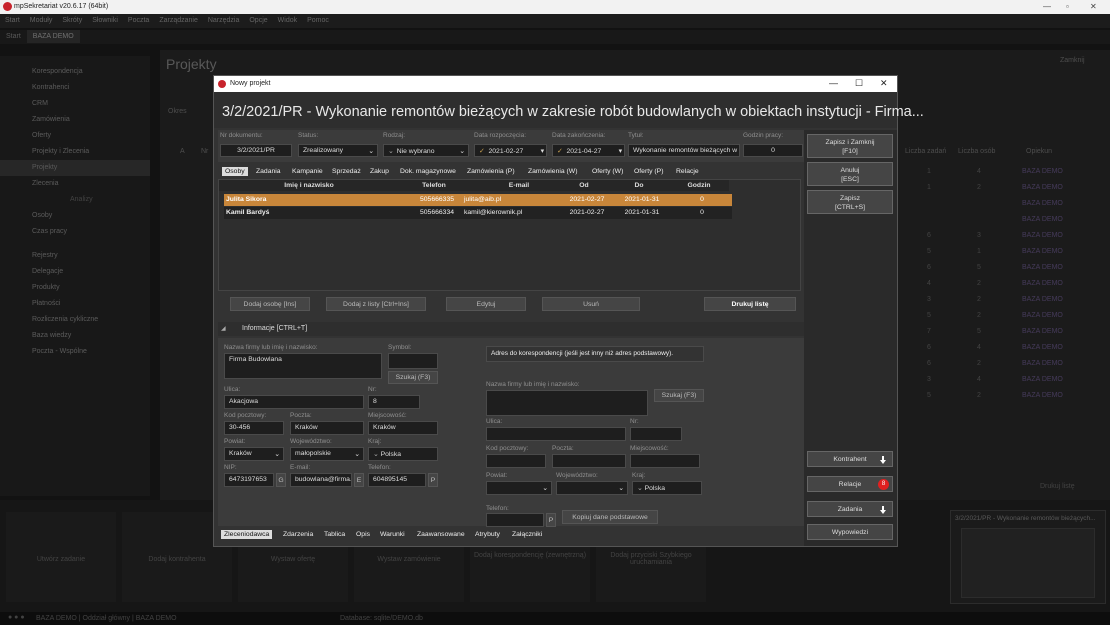  What do you see at coordinates (556, 434) in the screenshot?
I see `correspondence-street-field` at bounding box center [556, 434].